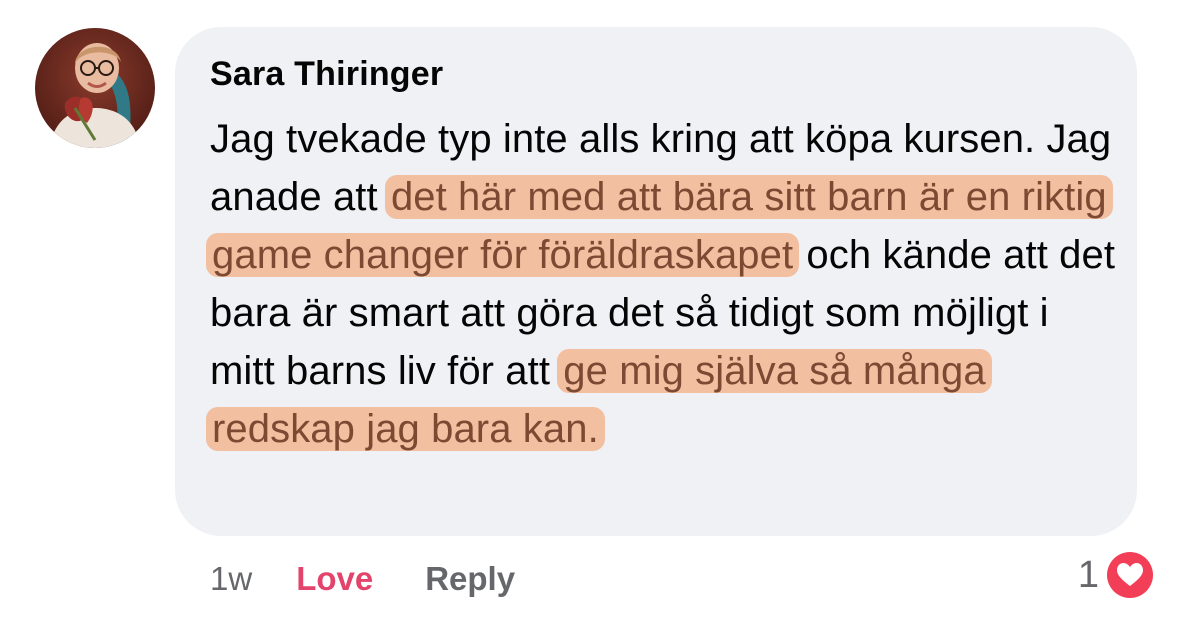  I want to click on profile-photo, so click(95, 88).